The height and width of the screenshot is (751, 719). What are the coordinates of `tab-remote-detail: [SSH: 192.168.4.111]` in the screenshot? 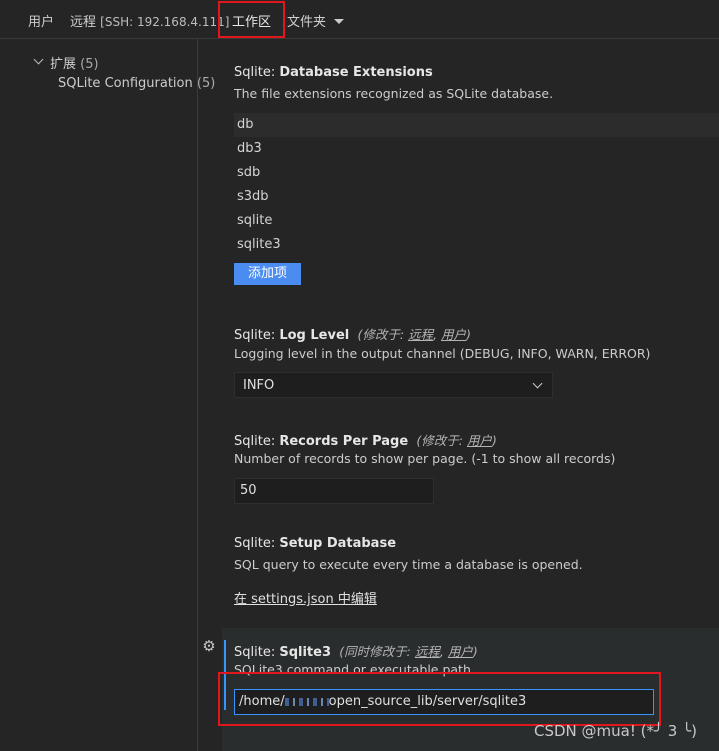 It's located at (165, 22).